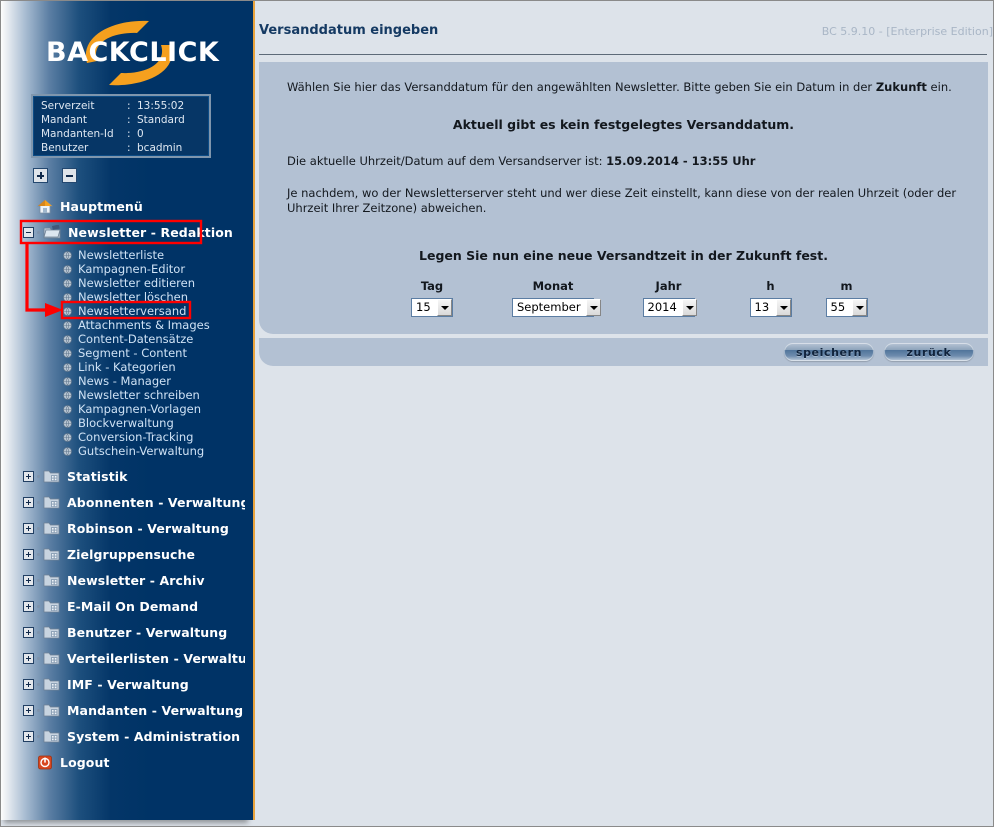 This screenshot has height=827, width=994. What do you see at coordinates (131, 554) in the screenshot?
I see `sidebar-item-label: Zielgruppensuche` at bounding box center [131, 554].